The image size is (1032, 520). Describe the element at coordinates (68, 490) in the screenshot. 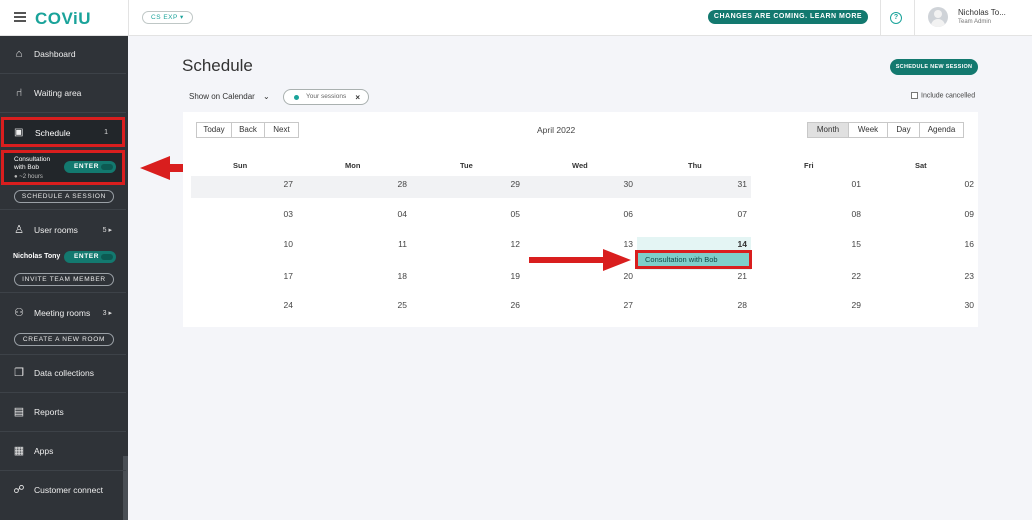

I see `sidebar-item-label: Customer connect` at that location.